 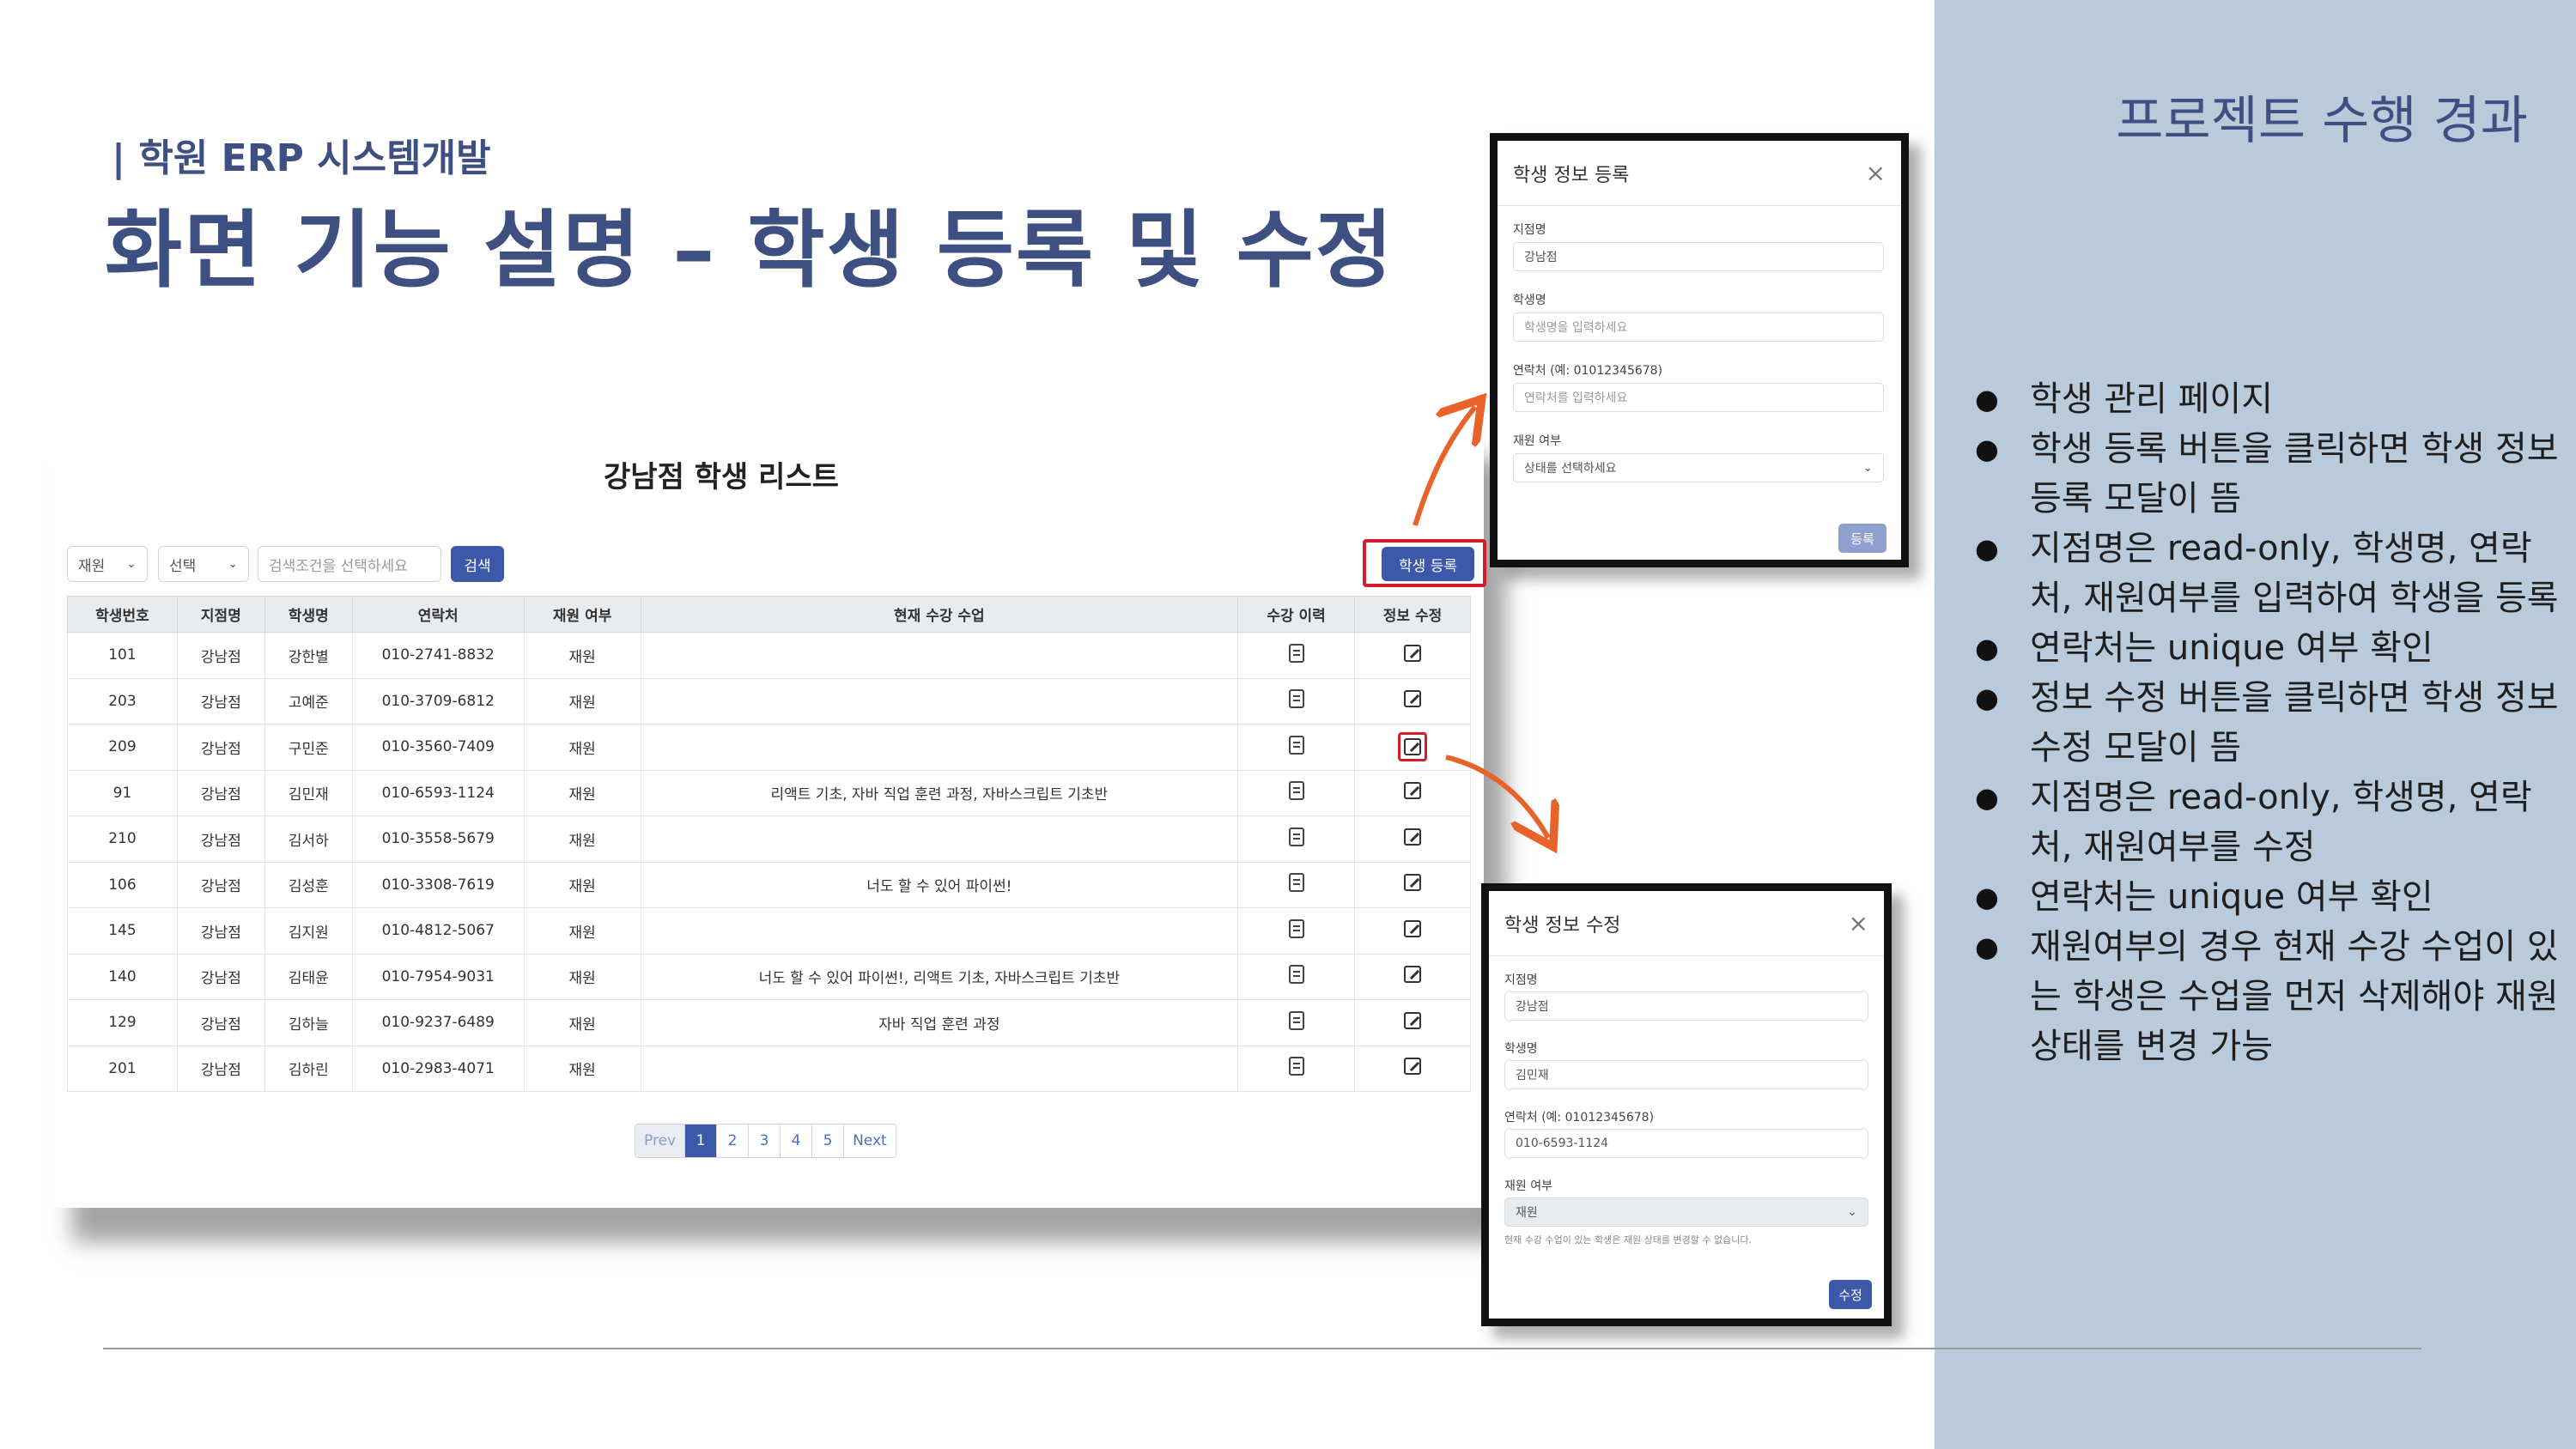 What do you see at coordinates (660, 1141) in the screenshot?
I see `pagination-prev: Prev` at bounding box center [660, 1141].